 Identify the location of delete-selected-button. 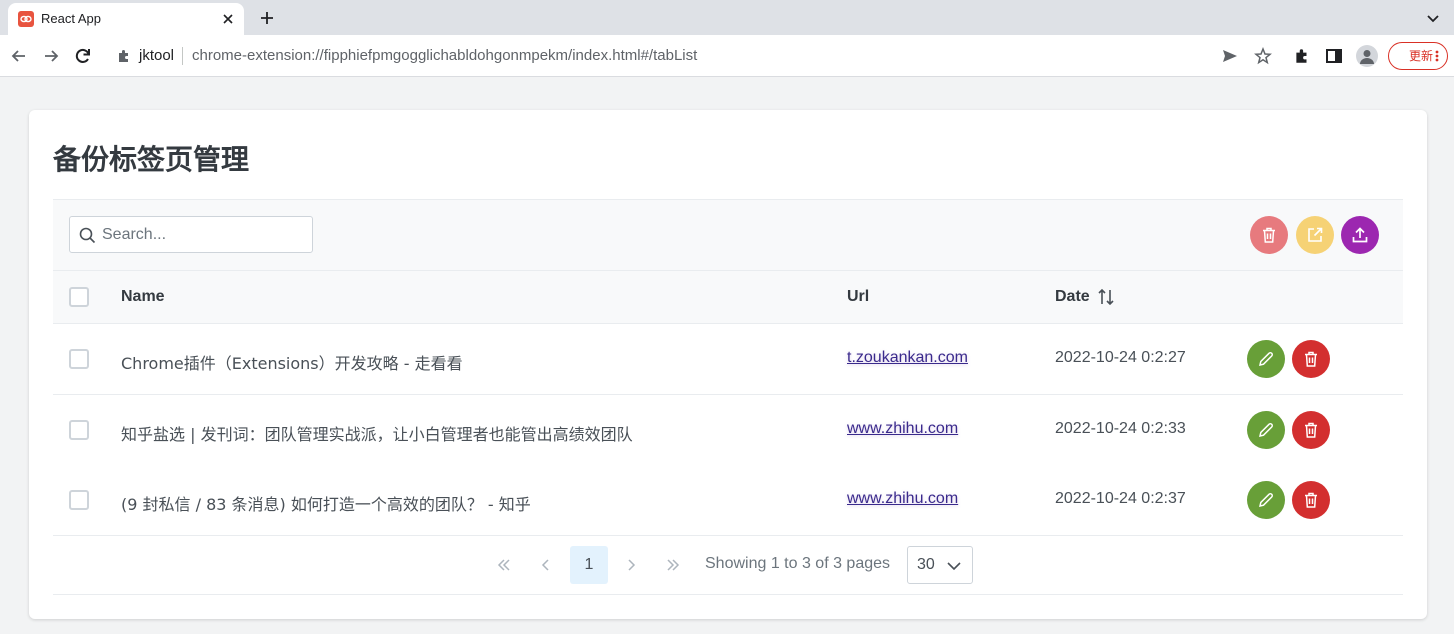
(1269, 235).